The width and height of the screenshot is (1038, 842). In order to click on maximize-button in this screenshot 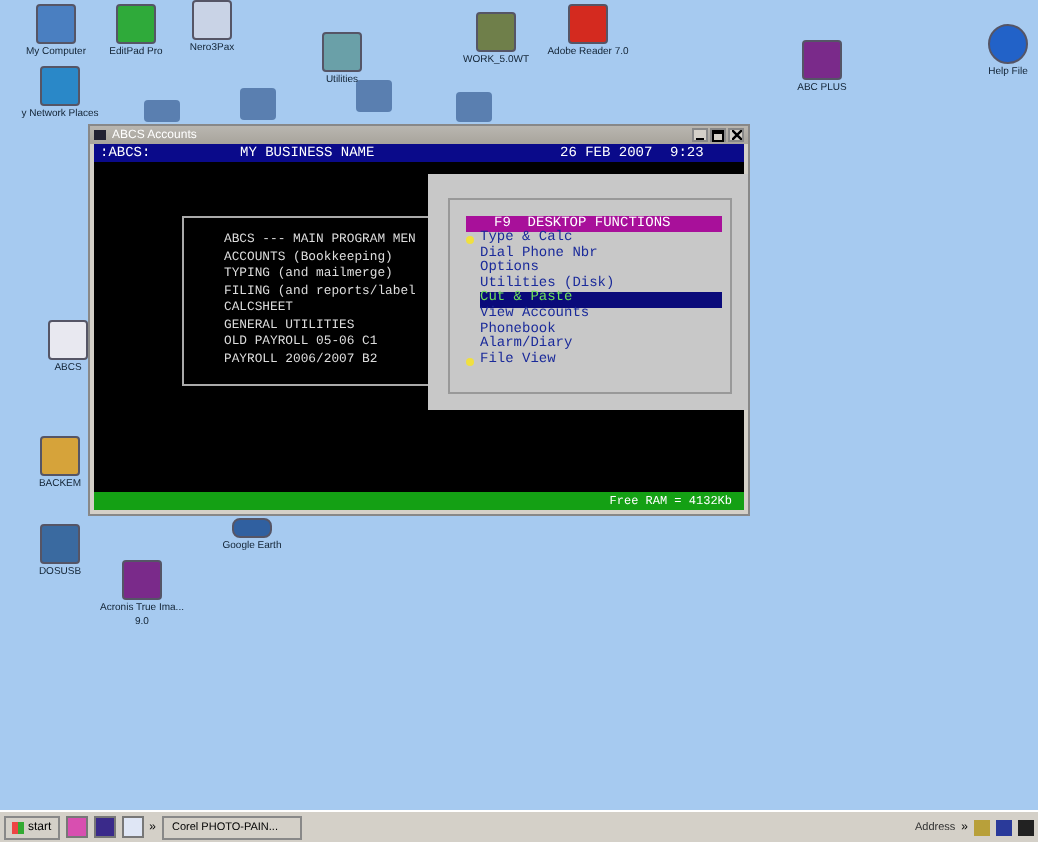, I will do `click(718, 135)`.